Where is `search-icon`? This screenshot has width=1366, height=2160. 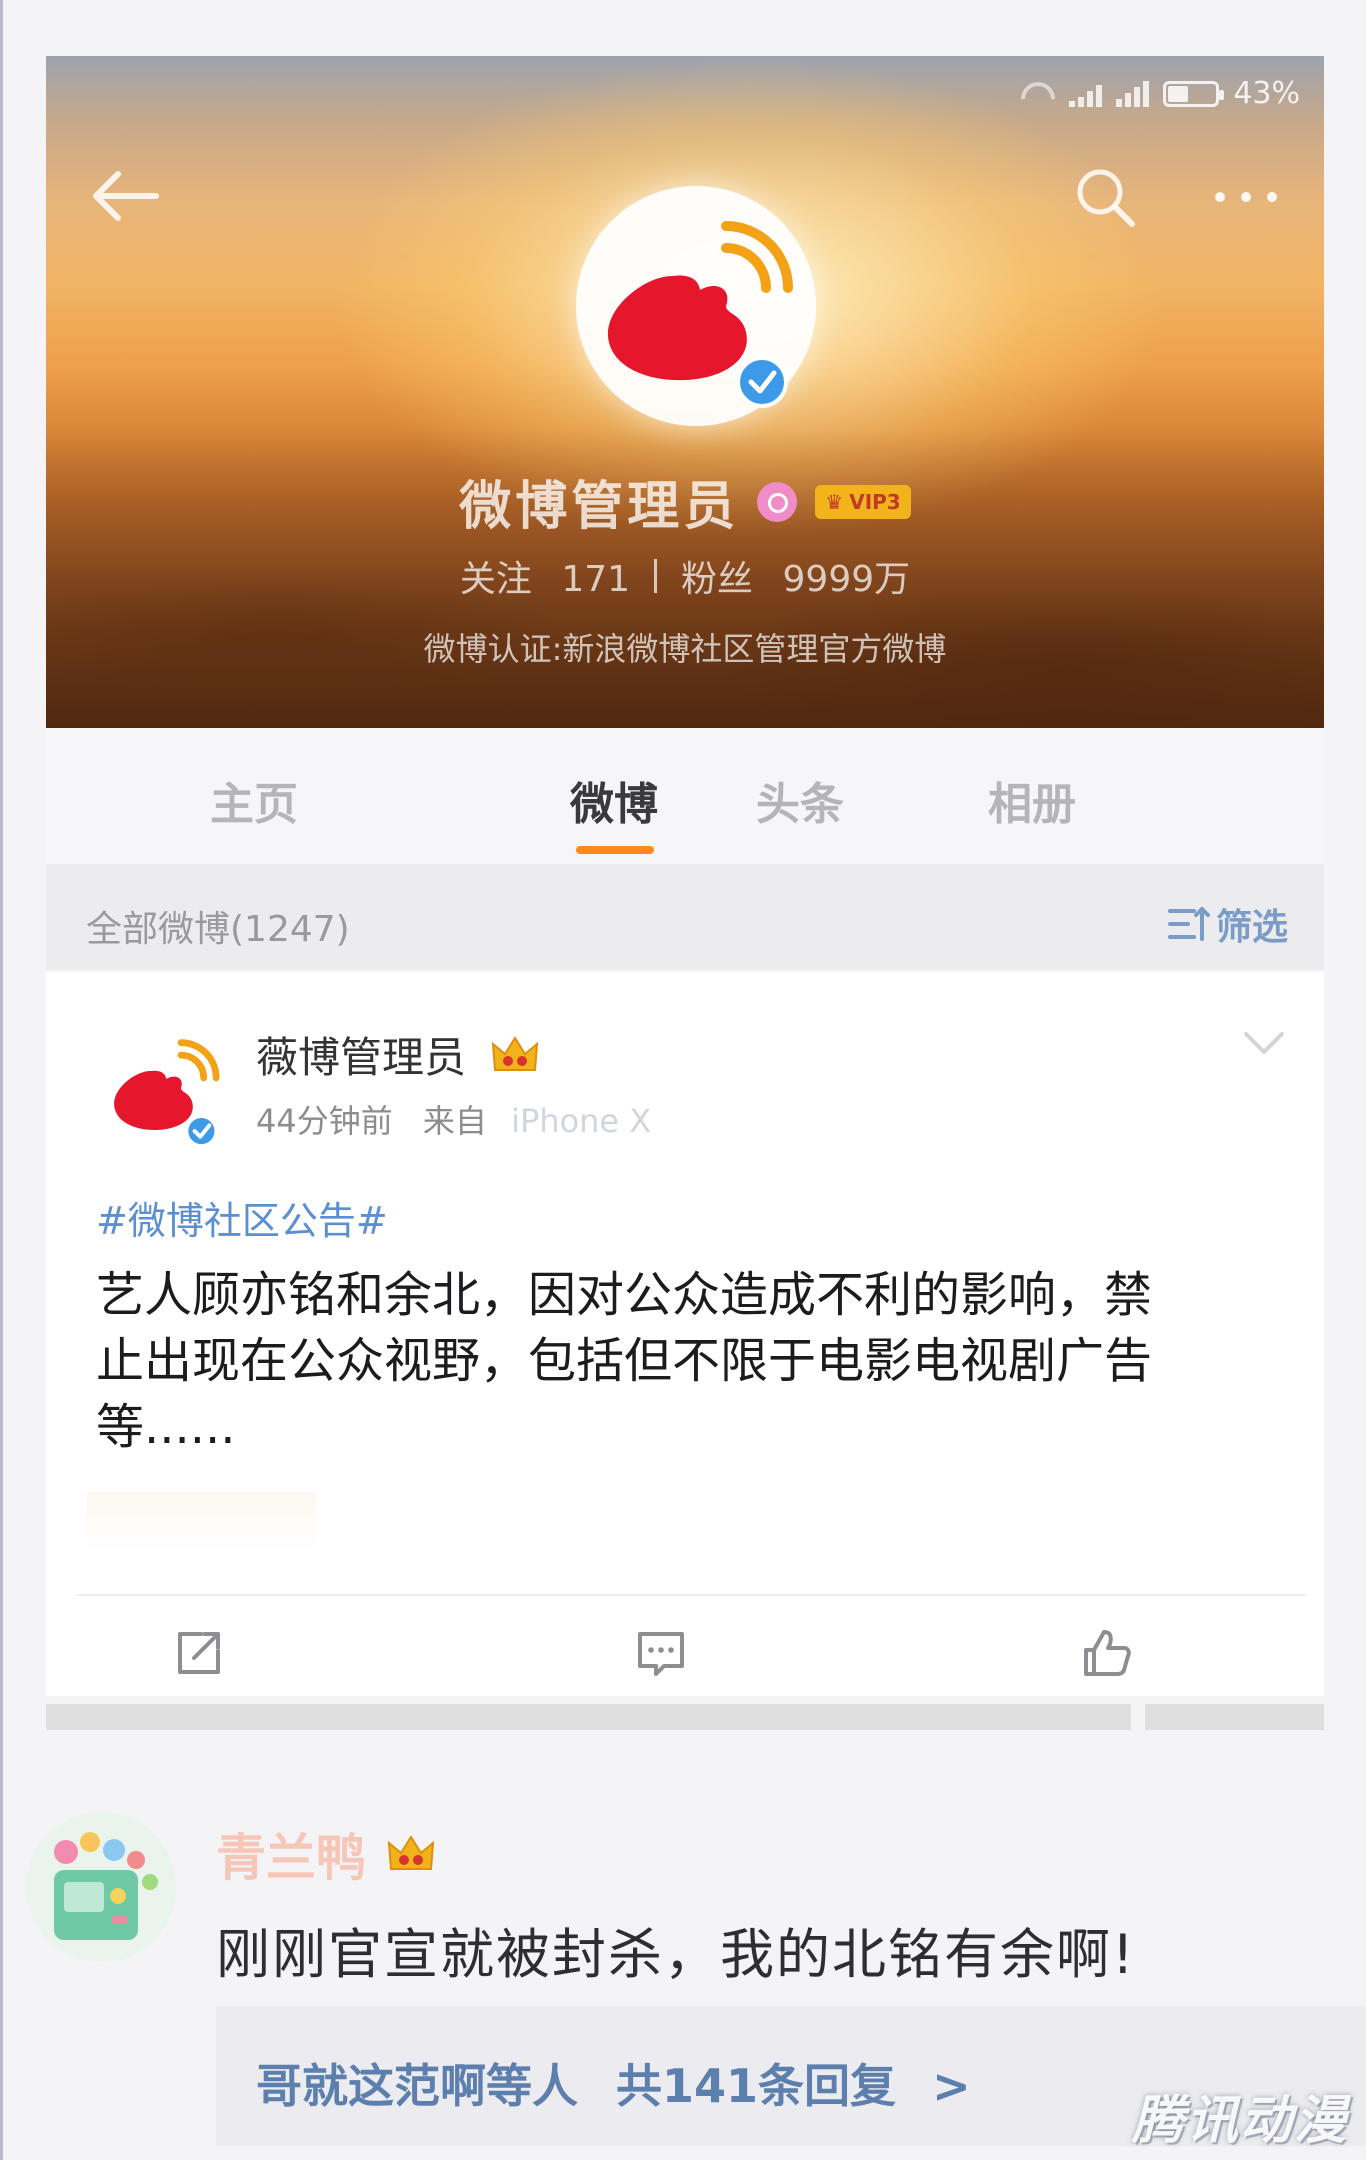
search-icon is located at coordinates (1105, 197).